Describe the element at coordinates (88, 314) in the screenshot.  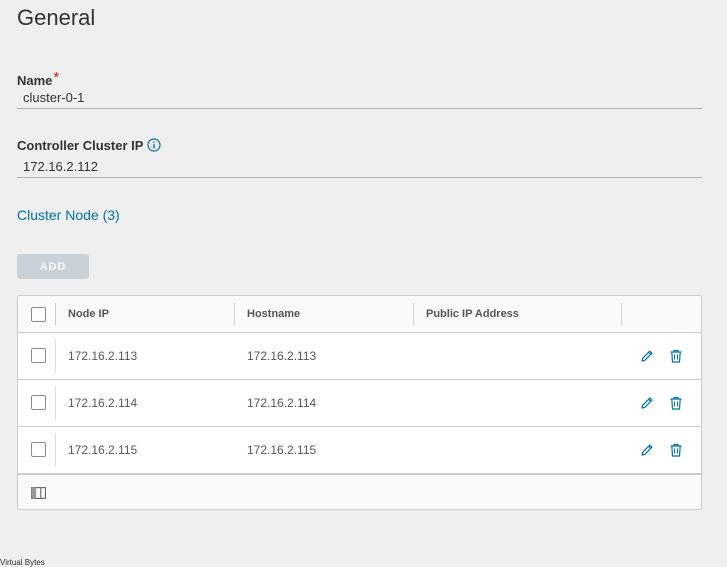
I see `column-header-node-ip: Node IP` at that location.